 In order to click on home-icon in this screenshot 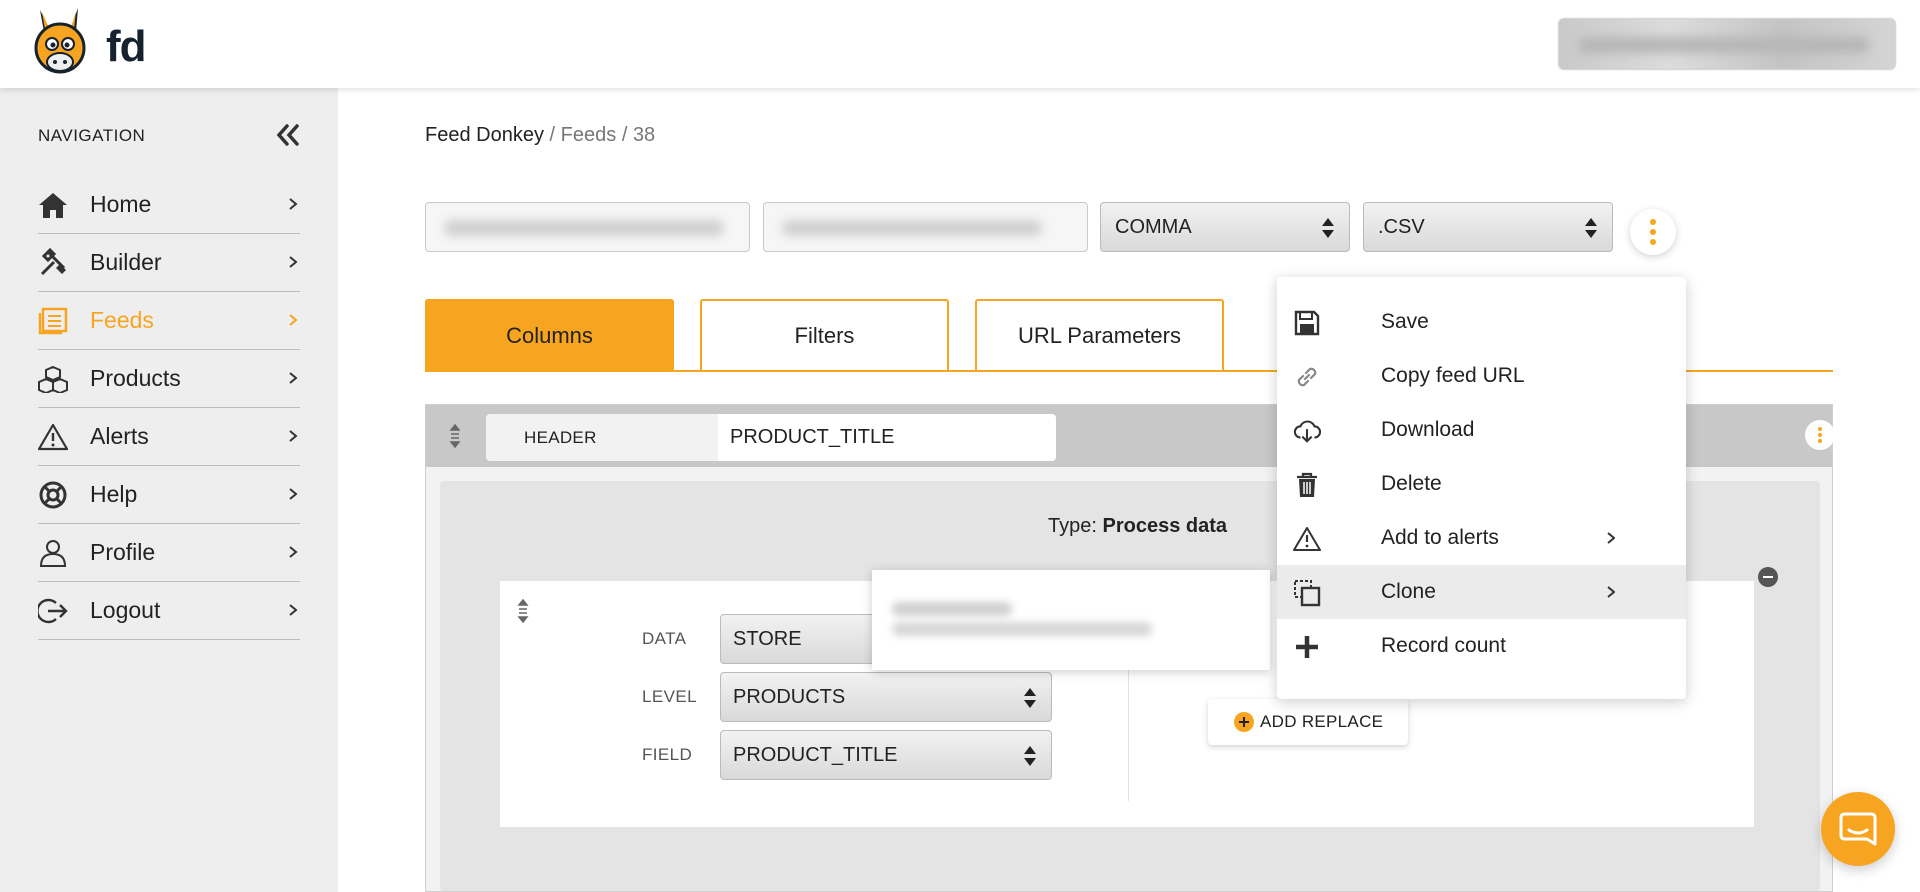, I will do `click(53, 205)`.